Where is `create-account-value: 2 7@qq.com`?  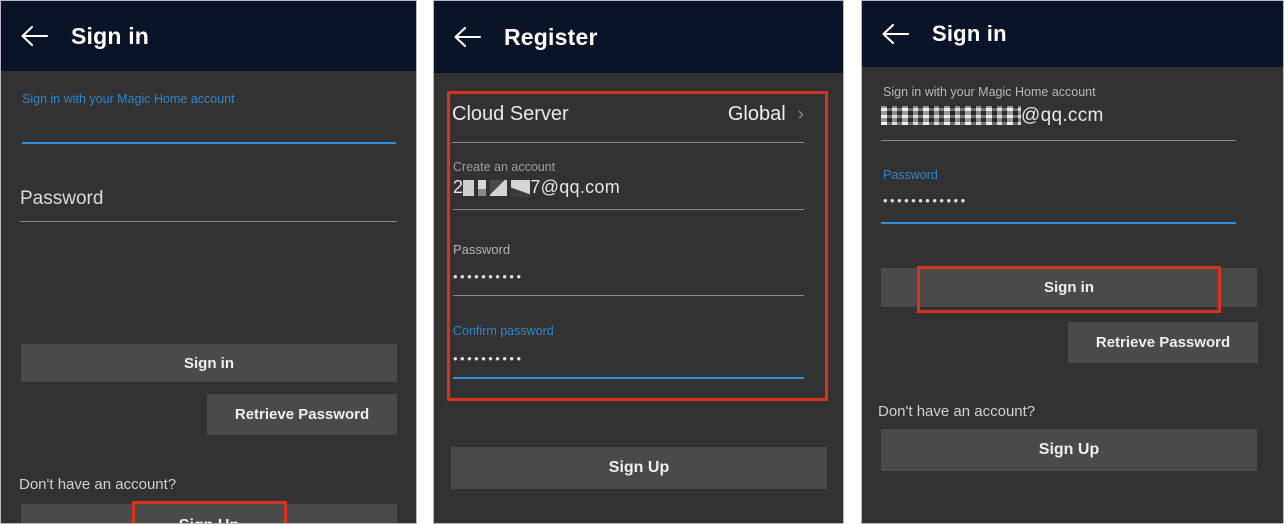
create-account-value: 2 7@qq.com is located at coordinates (536, 187).